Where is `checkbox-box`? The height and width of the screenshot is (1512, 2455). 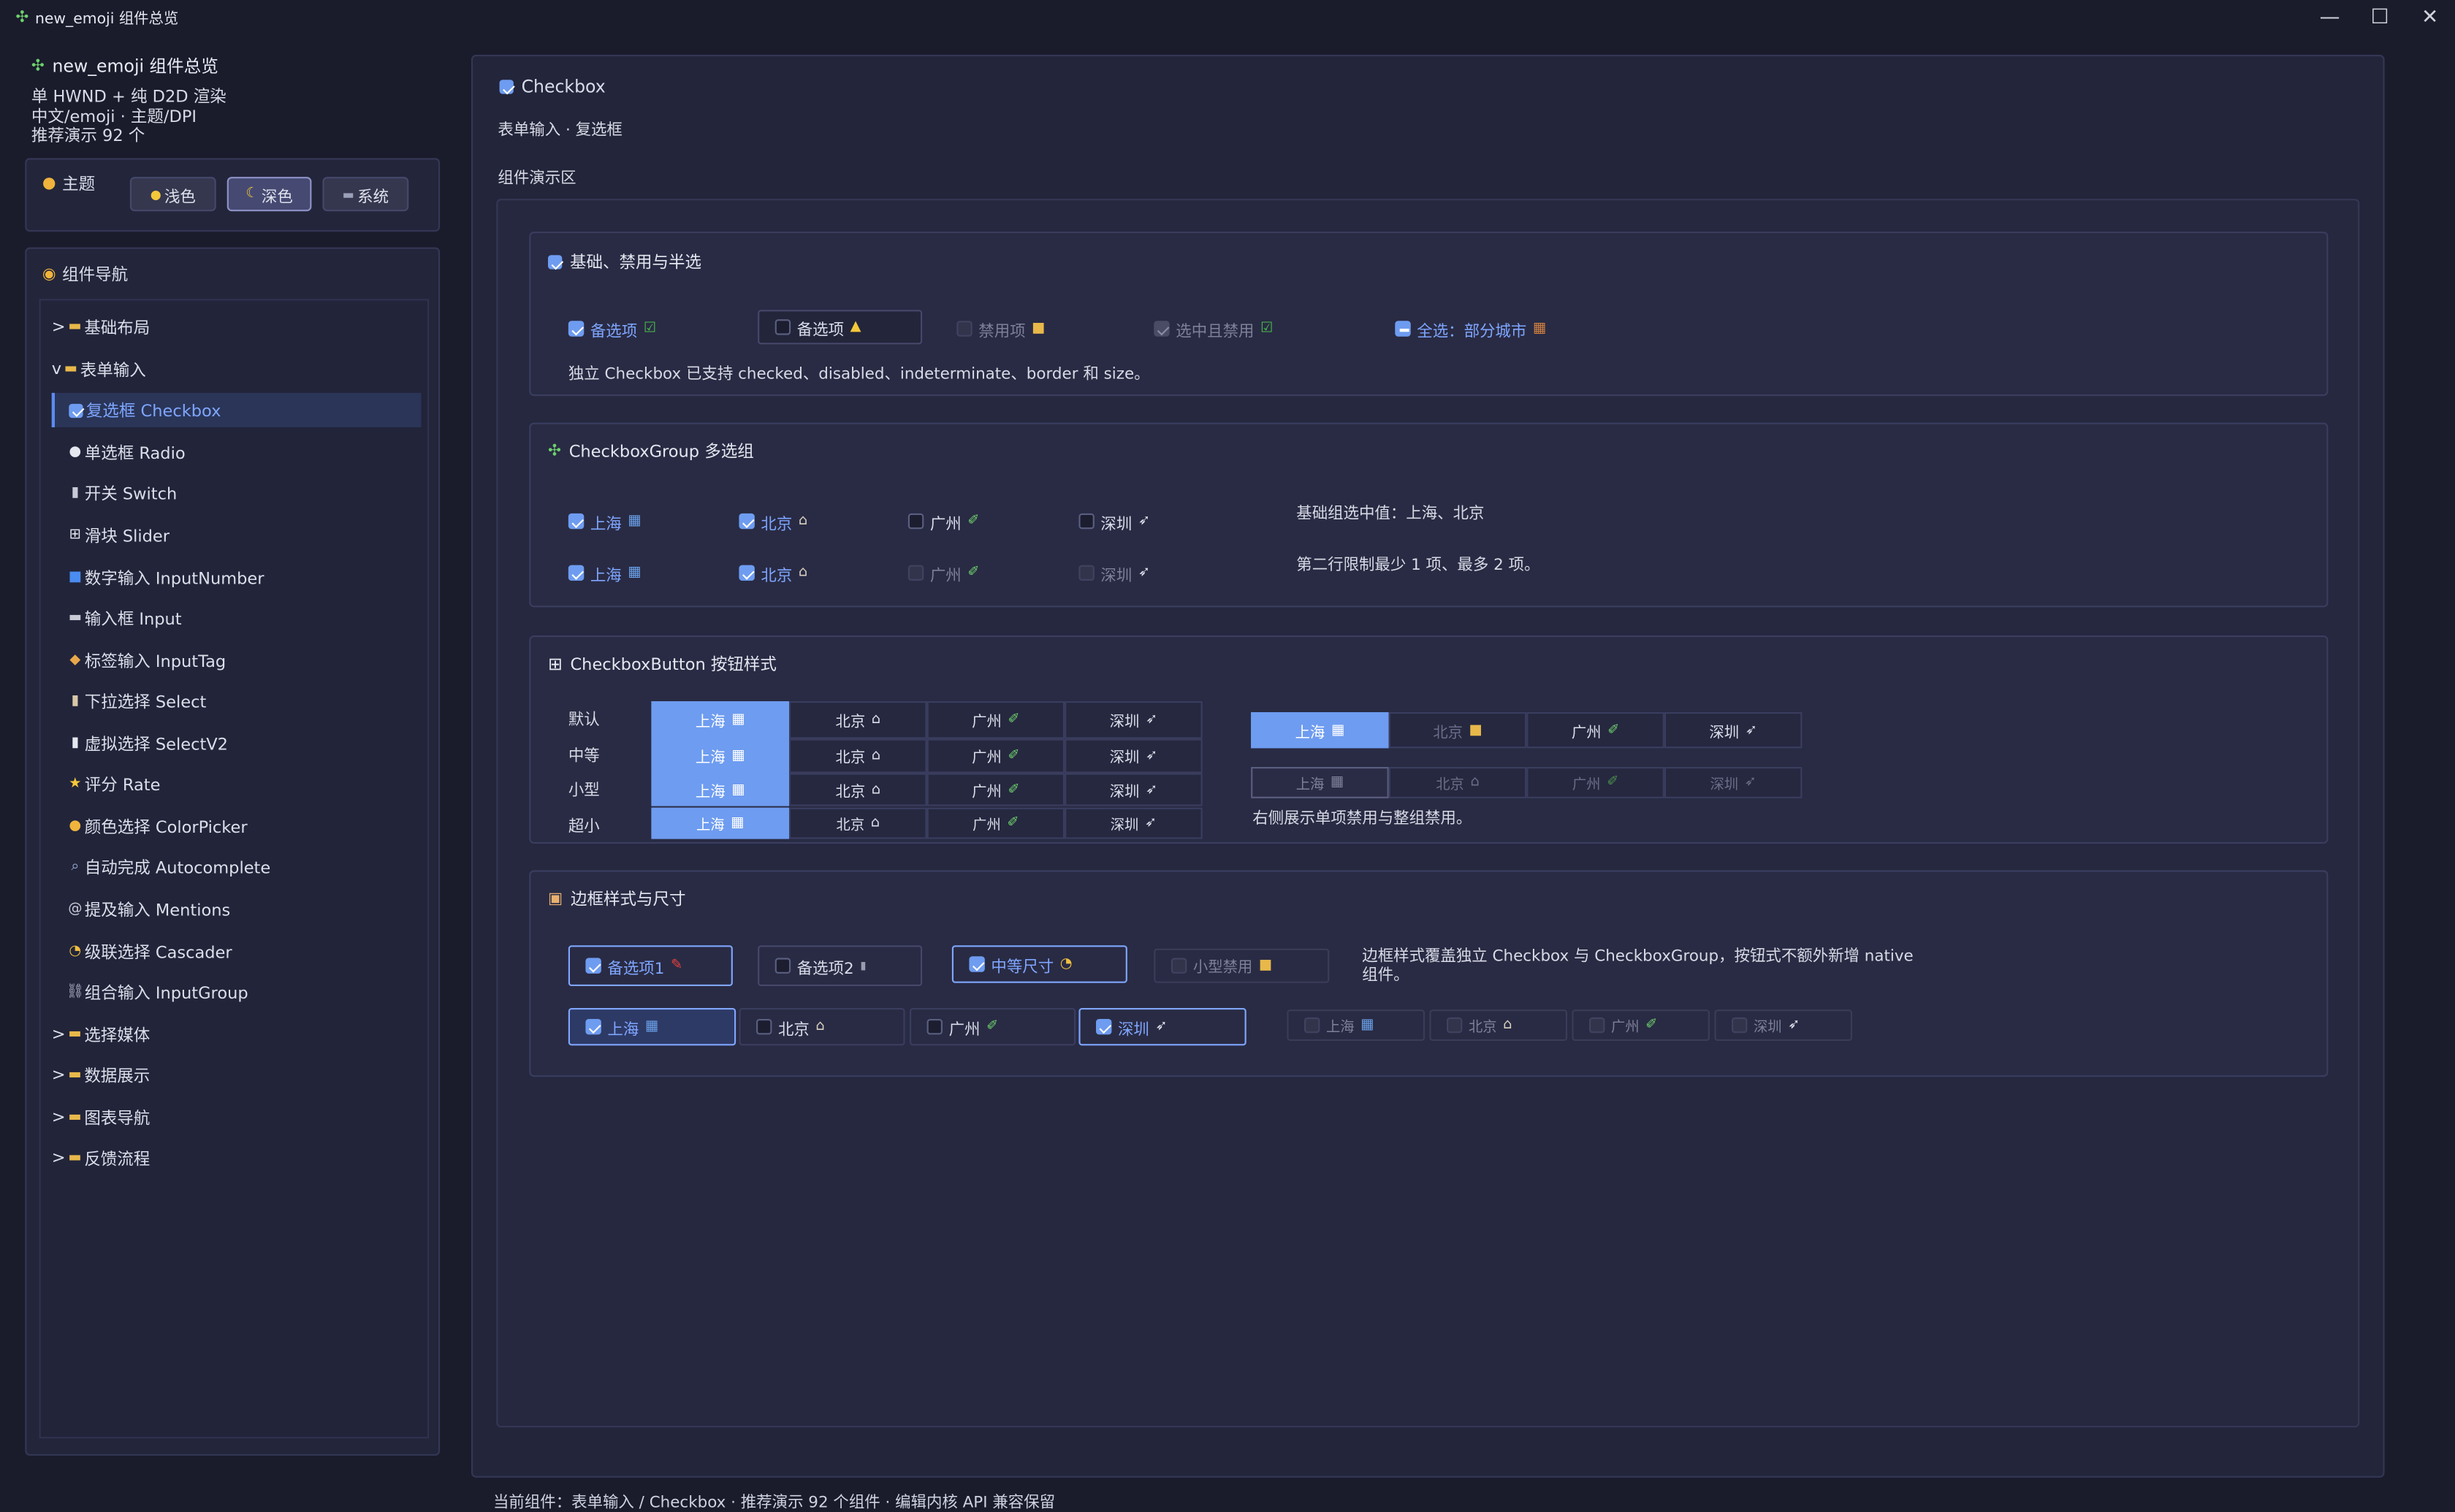 checkbox-box is located at coordinates (747, 573).